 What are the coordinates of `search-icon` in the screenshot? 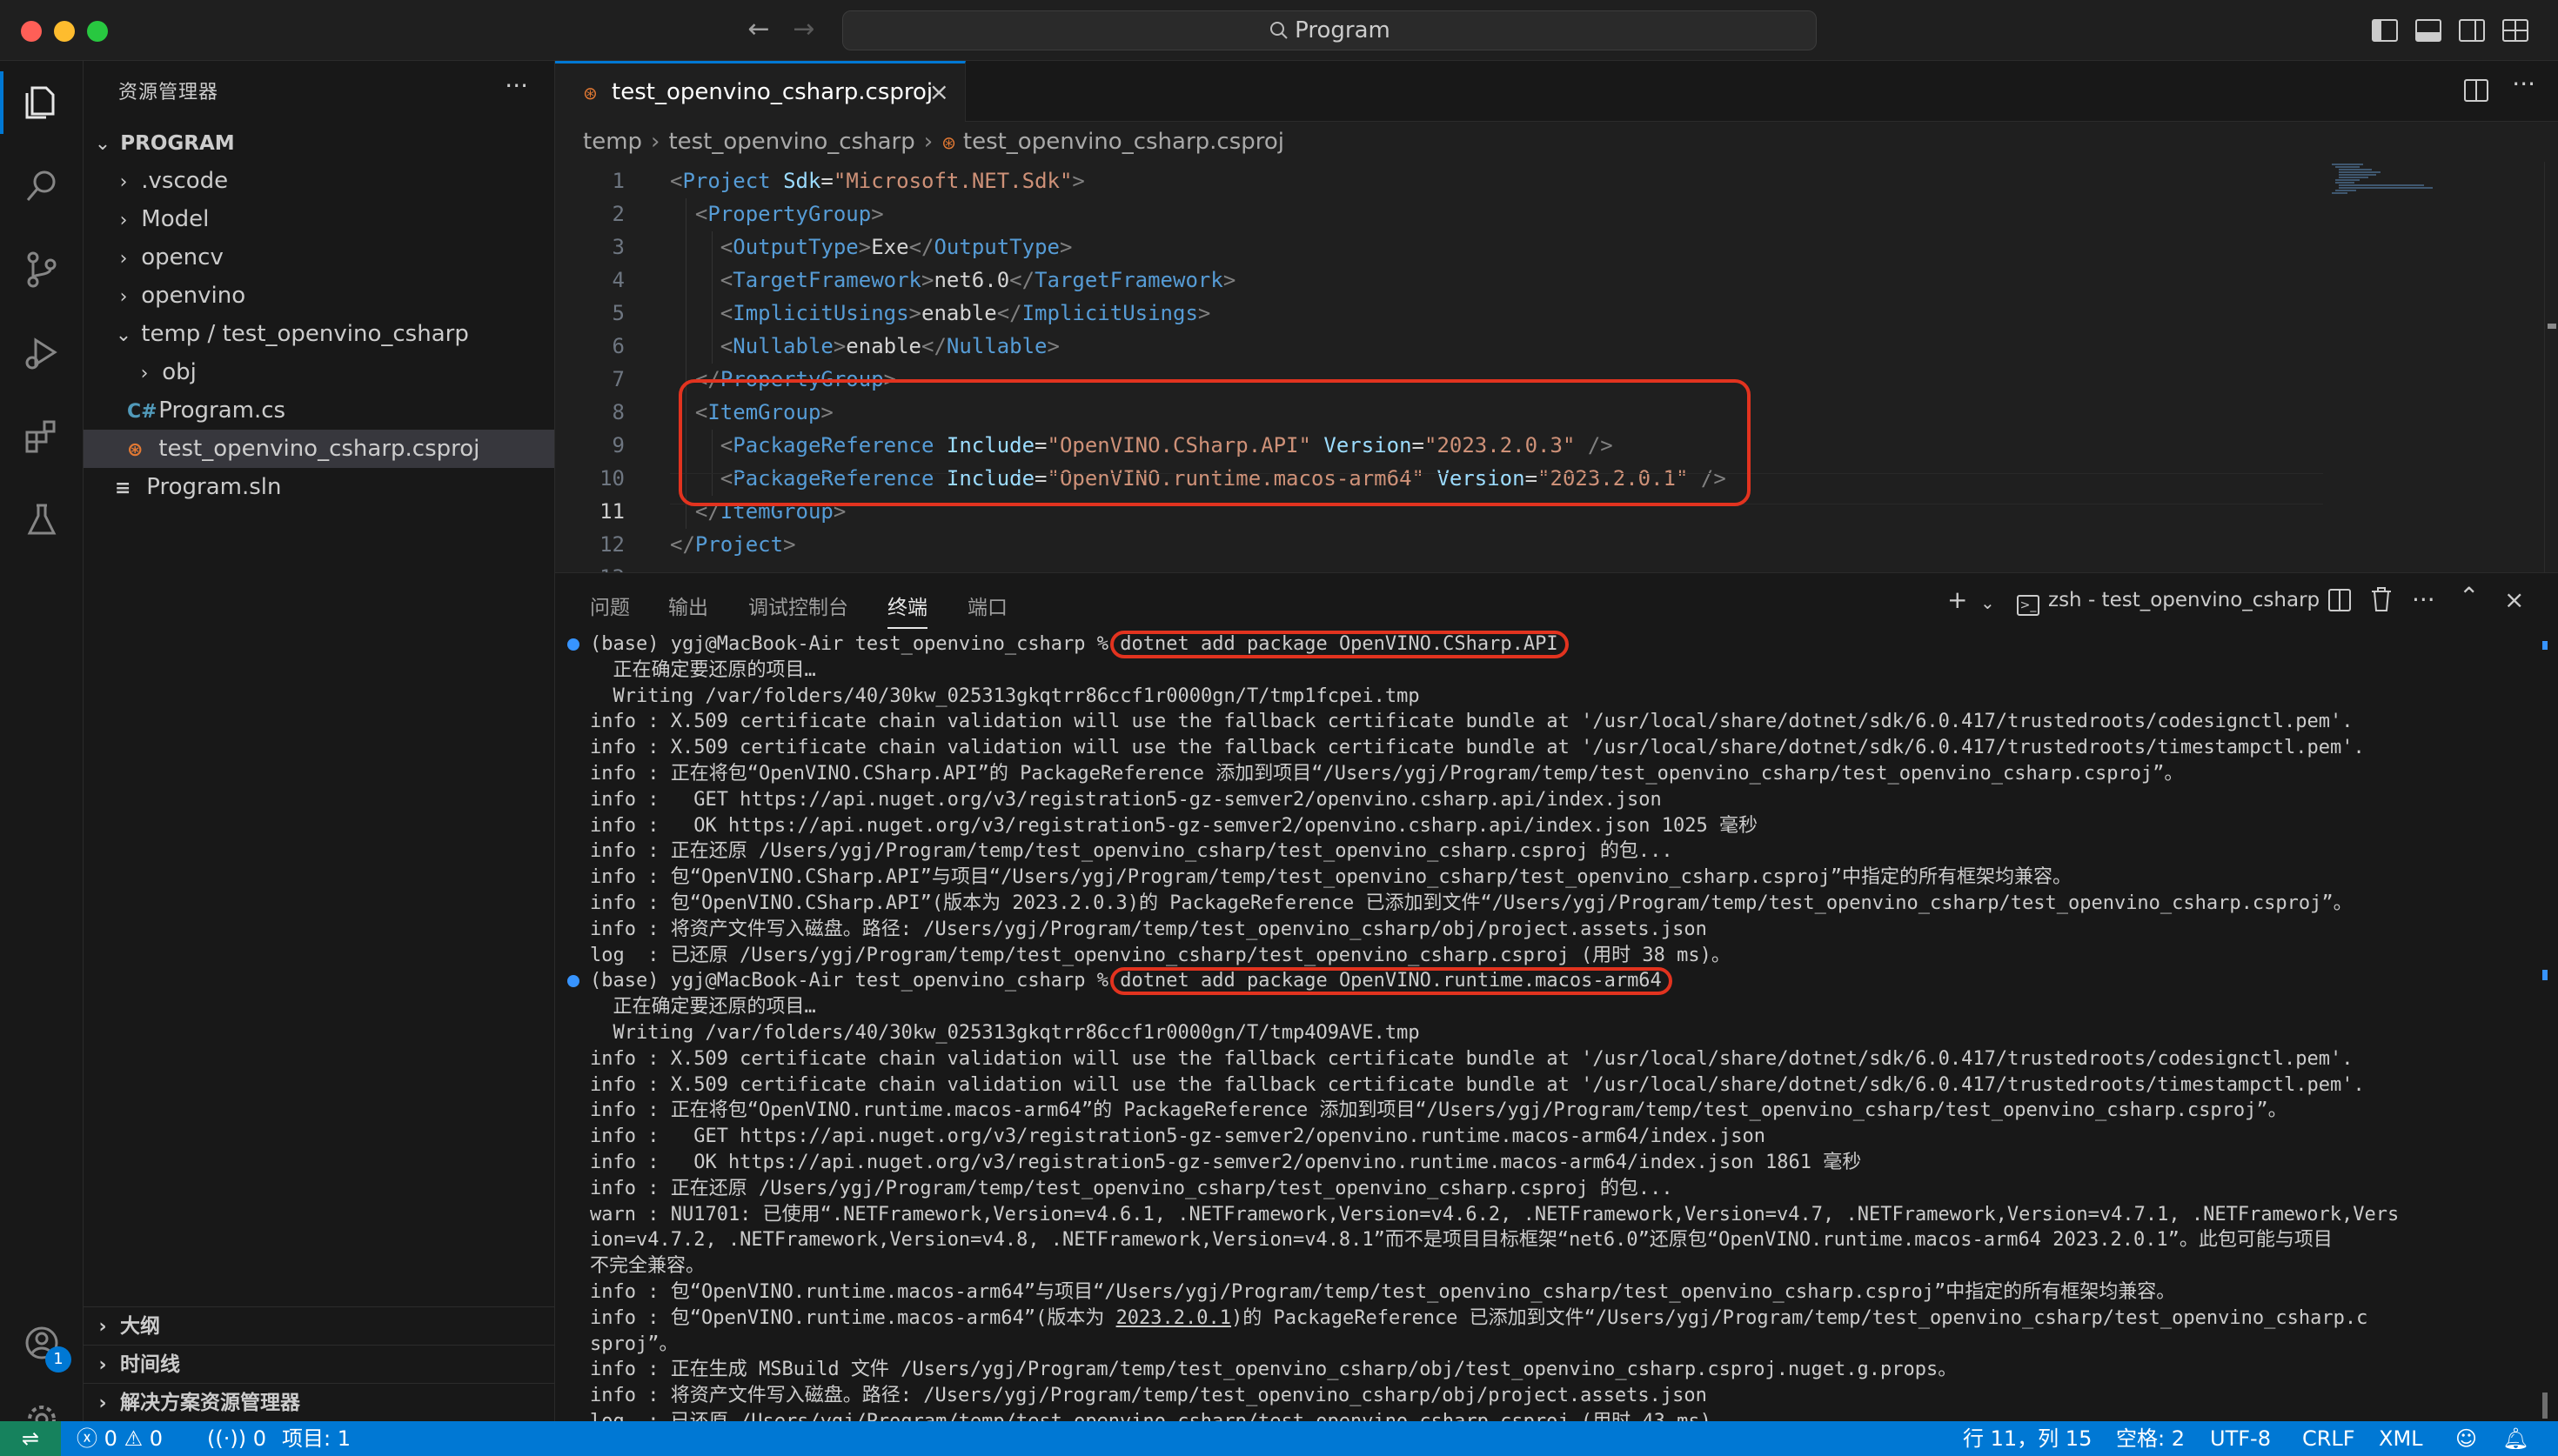 It's located at (42, 186).